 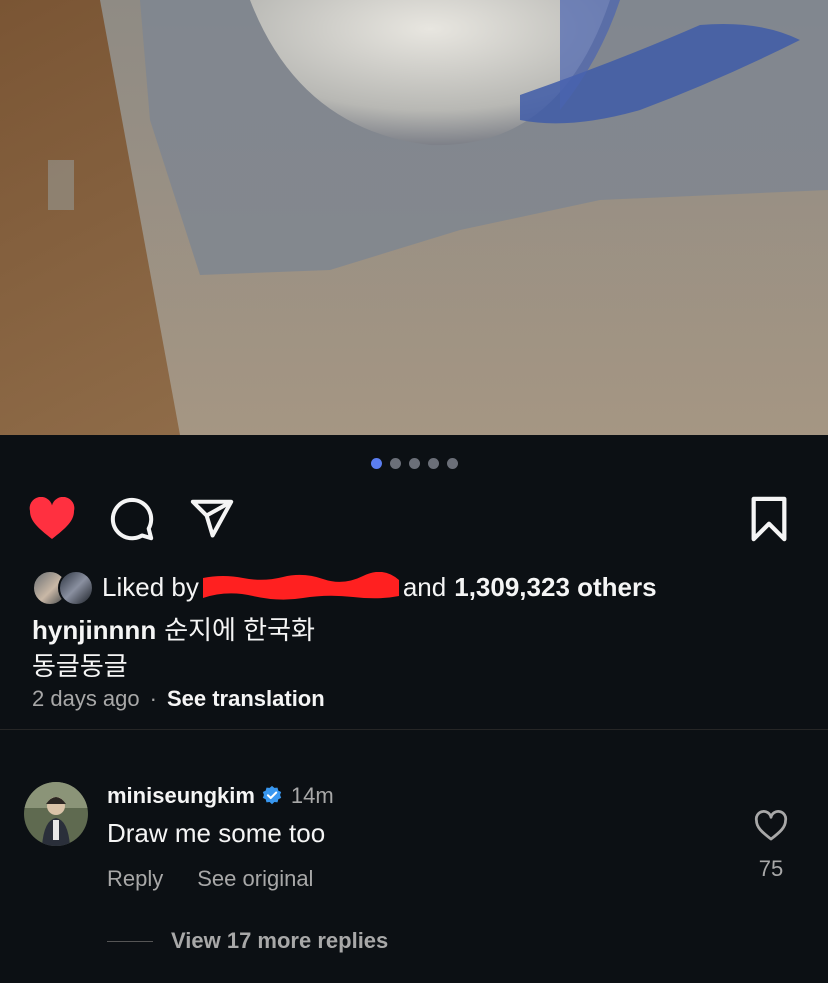 I want to click on comment-icon, so click(x=132, y=519).